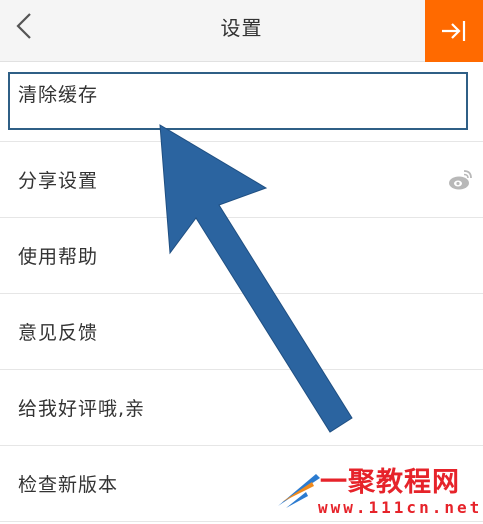 The image size is (483, 524). I want to click on page-title: 设置, so click(241, 28).